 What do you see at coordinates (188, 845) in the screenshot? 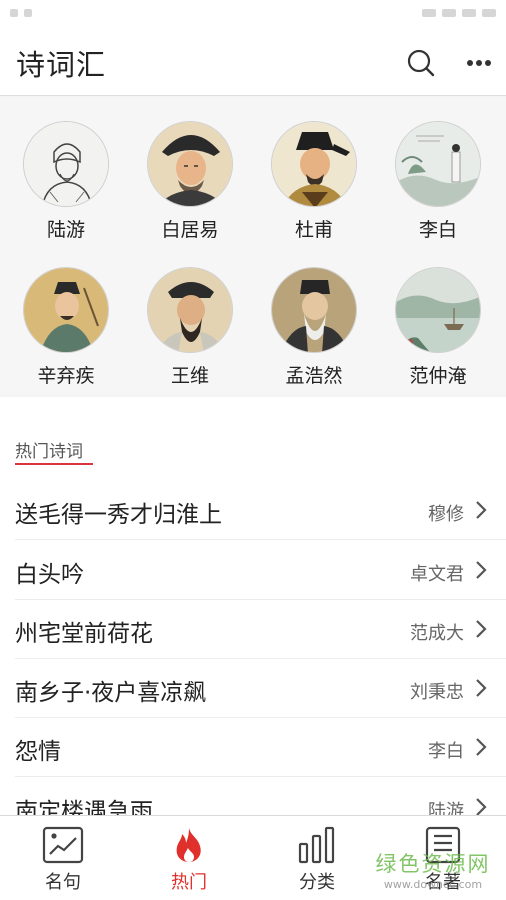
I see `flame-icon` at bounding box center [188, 845].